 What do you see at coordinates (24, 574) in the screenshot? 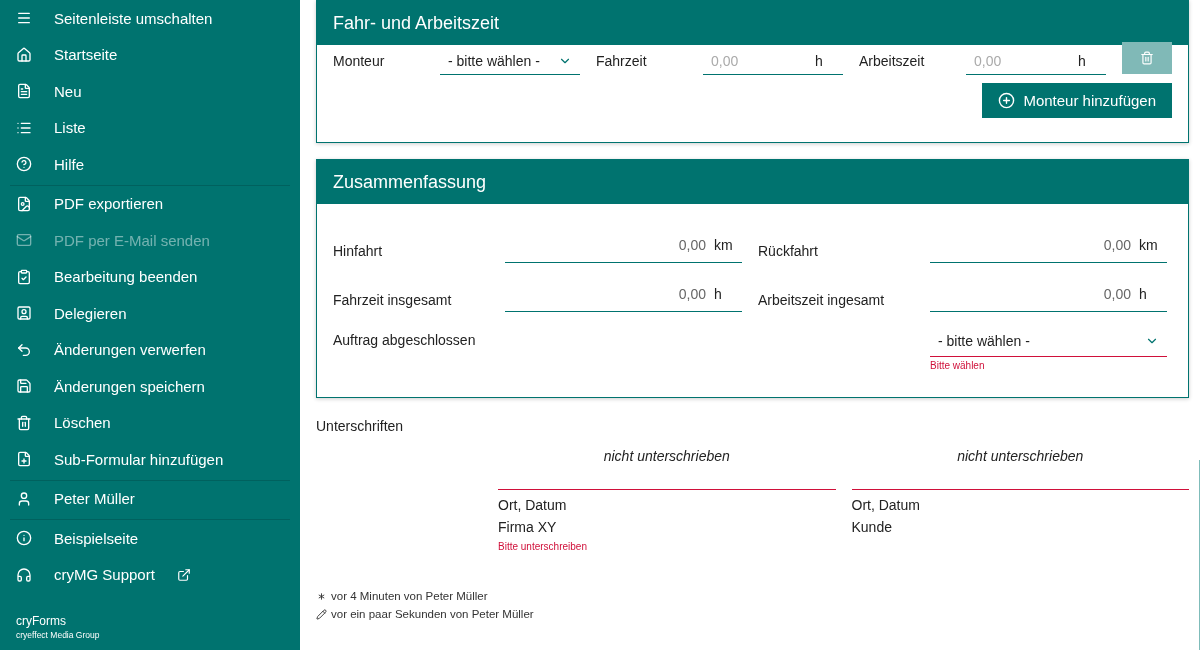
I see `headphones-icon` at bounding box center [24, 574].